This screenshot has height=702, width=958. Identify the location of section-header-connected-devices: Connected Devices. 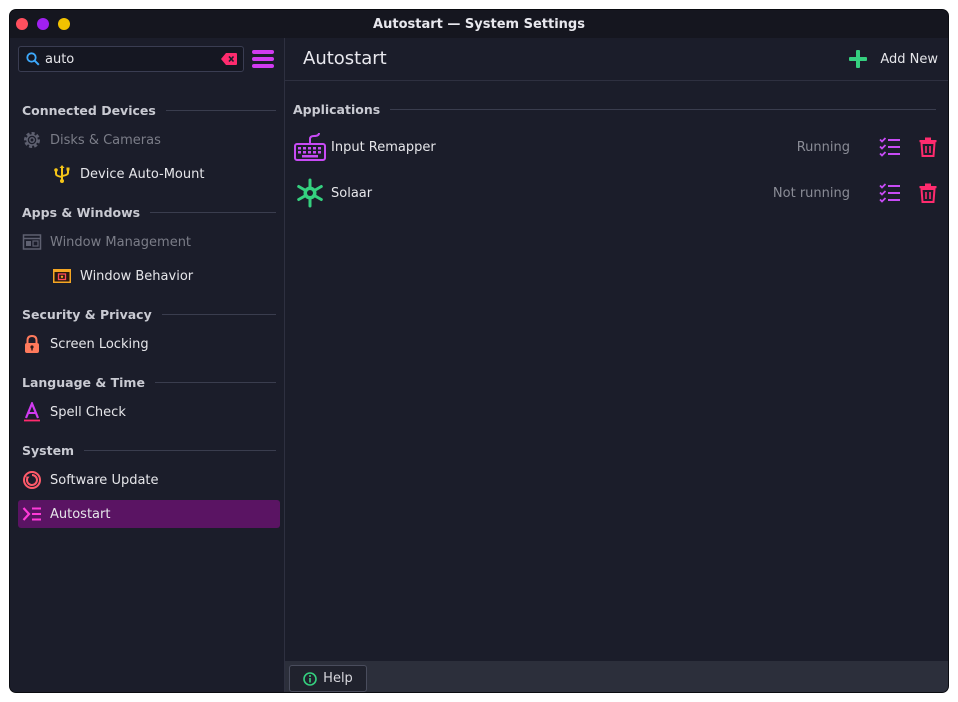
(149, 110).